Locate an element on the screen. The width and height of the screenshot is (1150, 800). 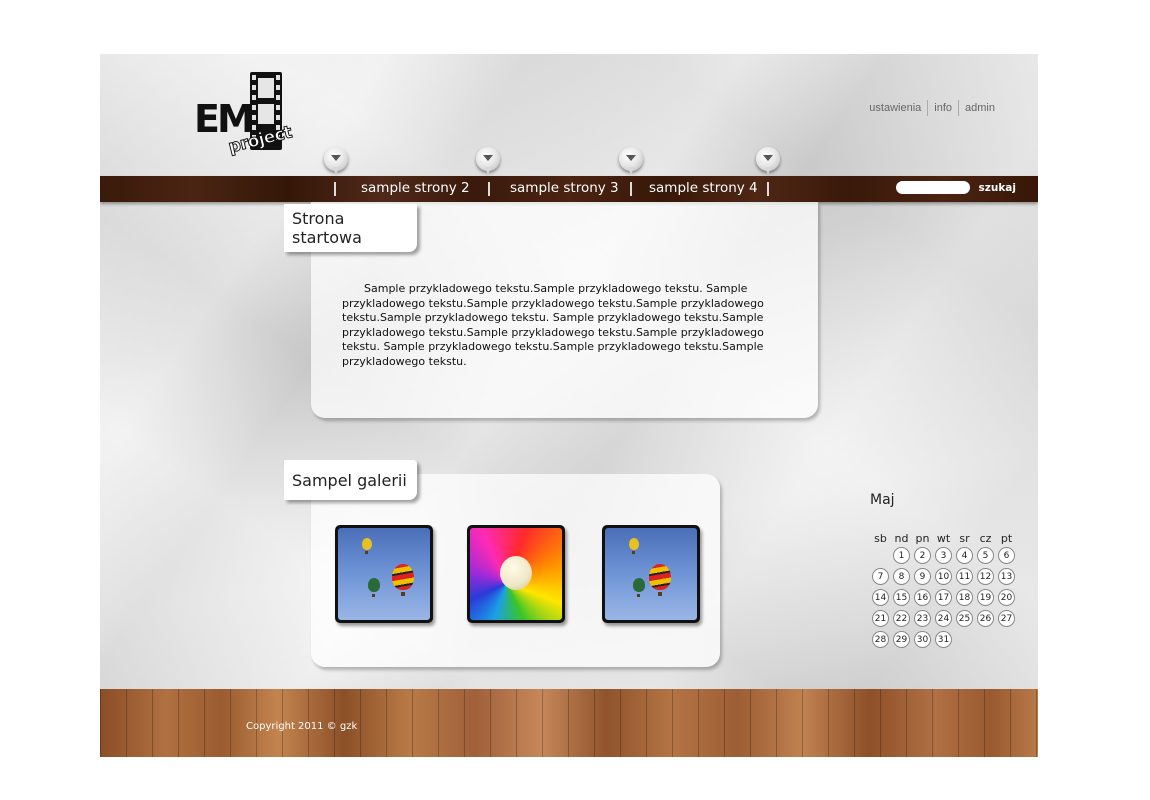
calendar-day: 5 is located at coordinates (985, 555).